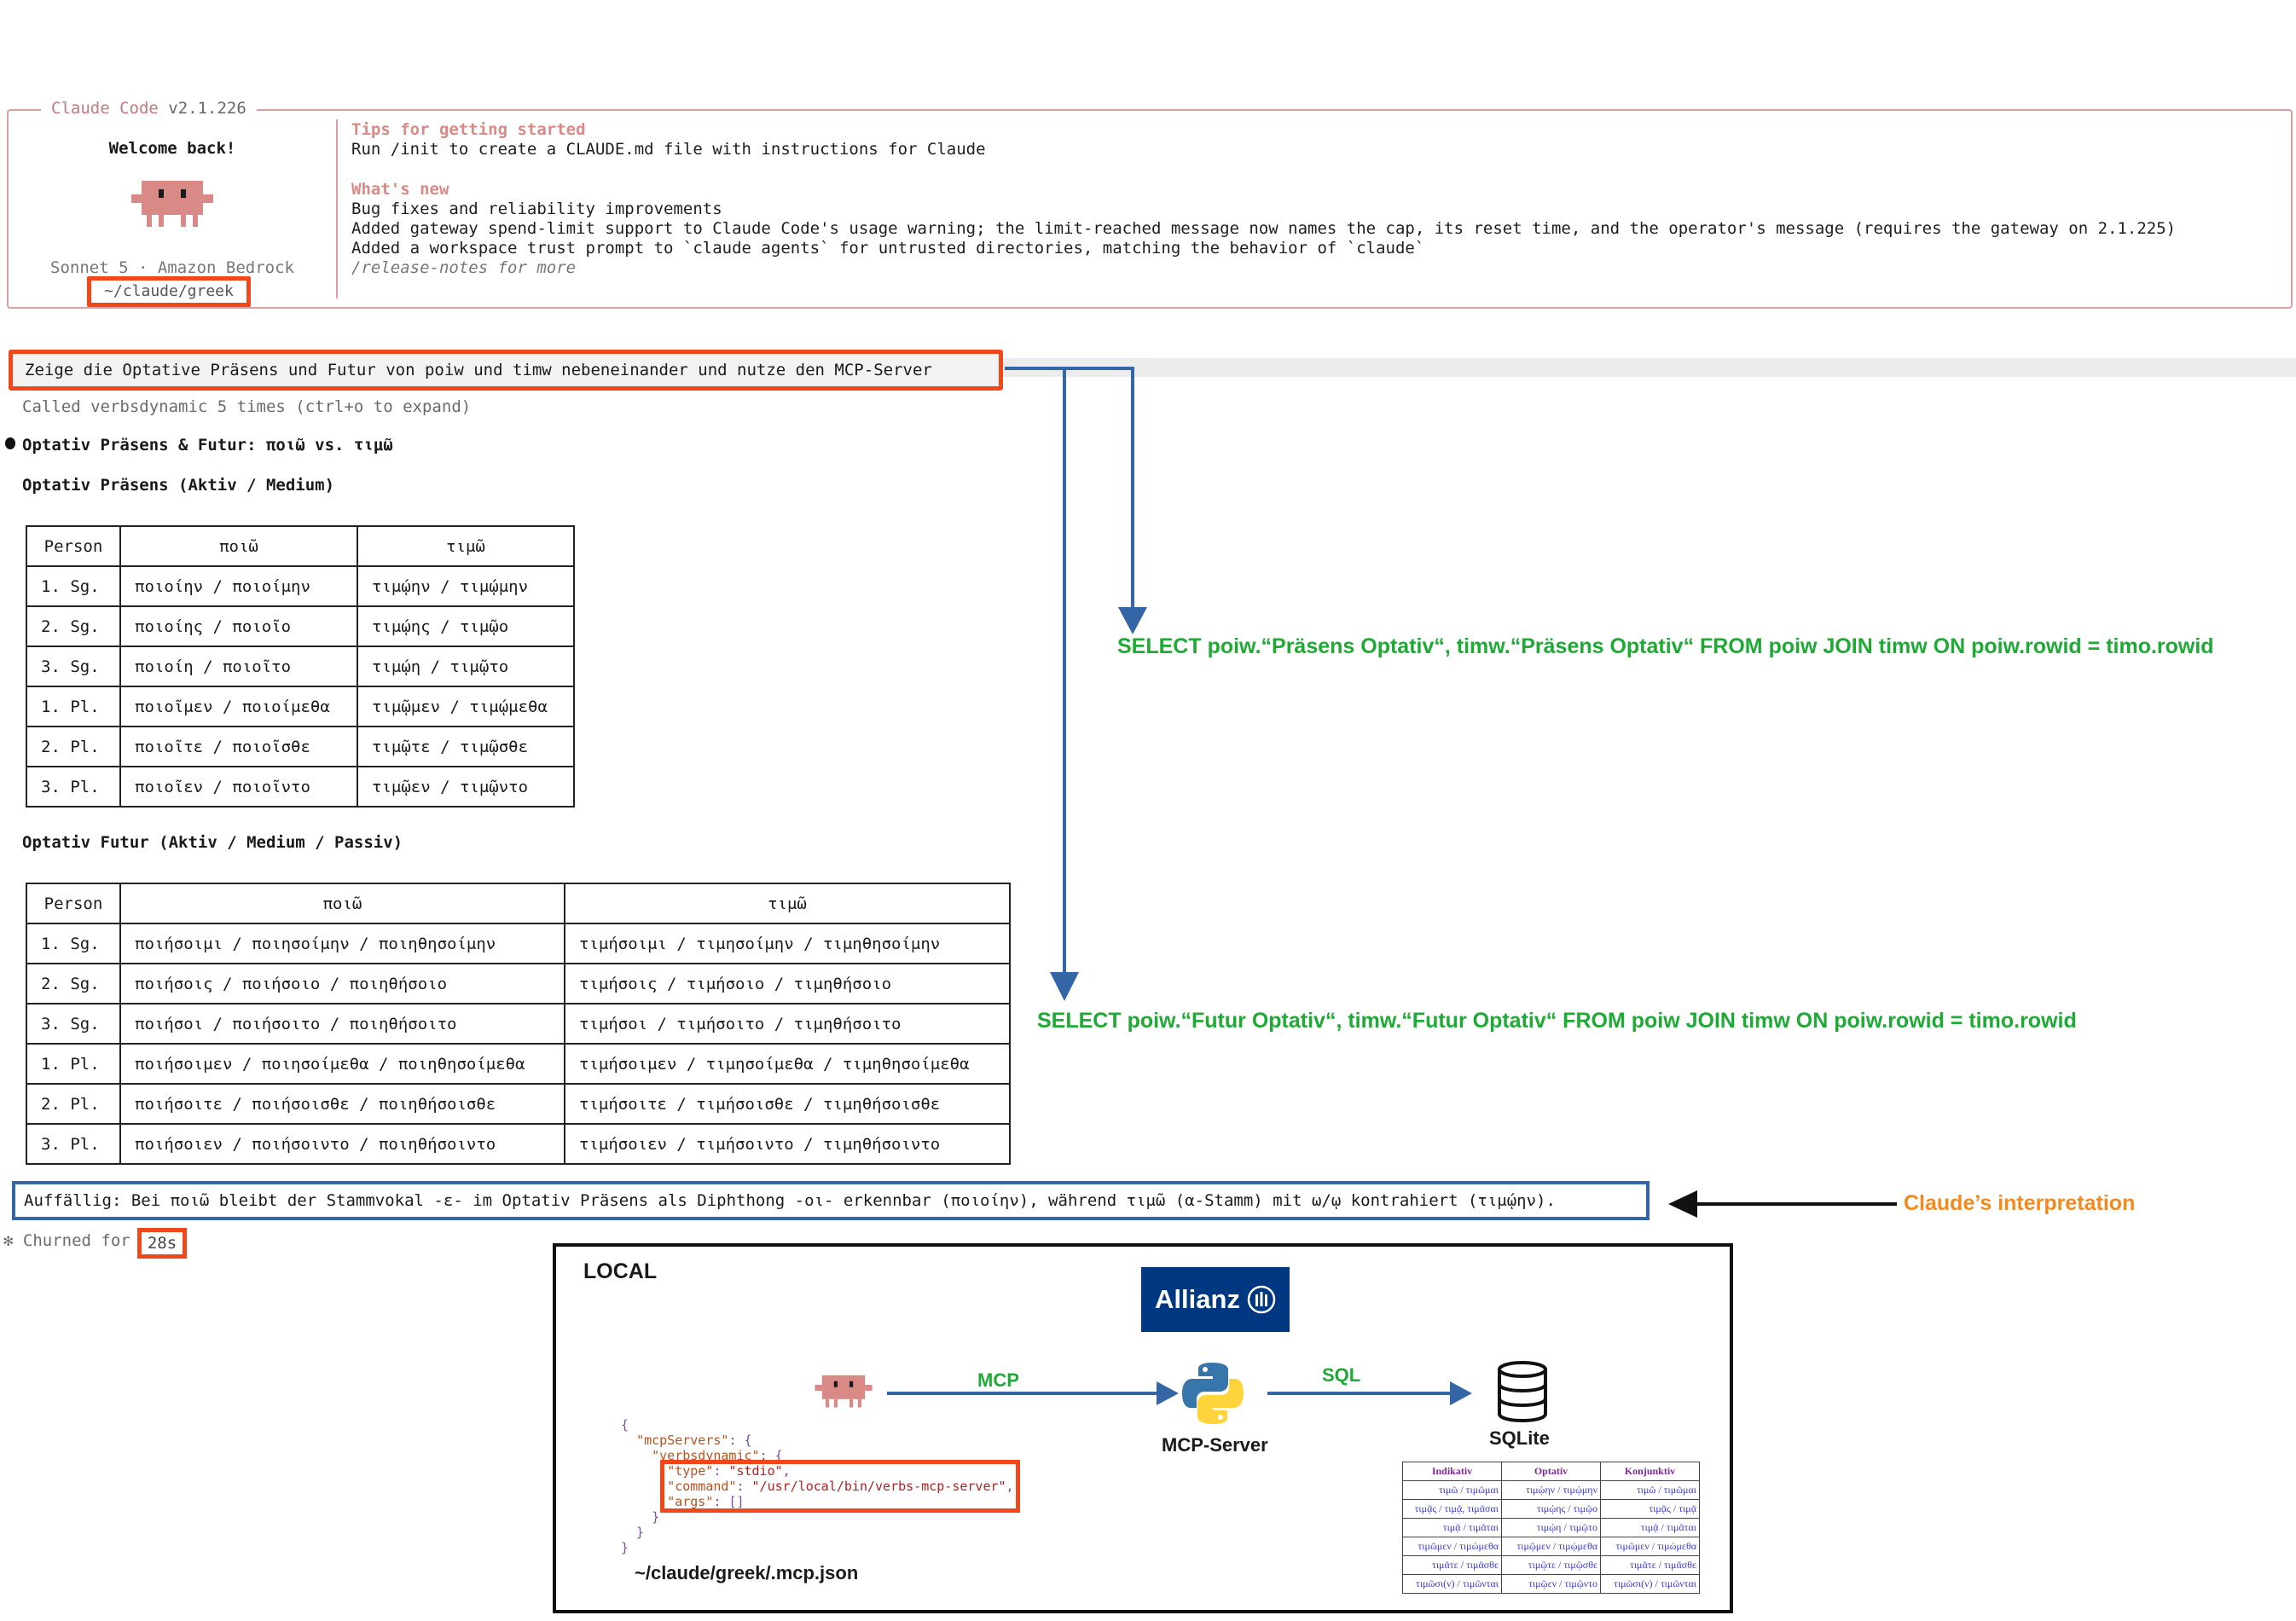 This screenshot has height=1621, width=2296. I want to click on table-cell: τιμᾷς / τιμᾷ, τιμᾶσαι, so click(1452, 1509).